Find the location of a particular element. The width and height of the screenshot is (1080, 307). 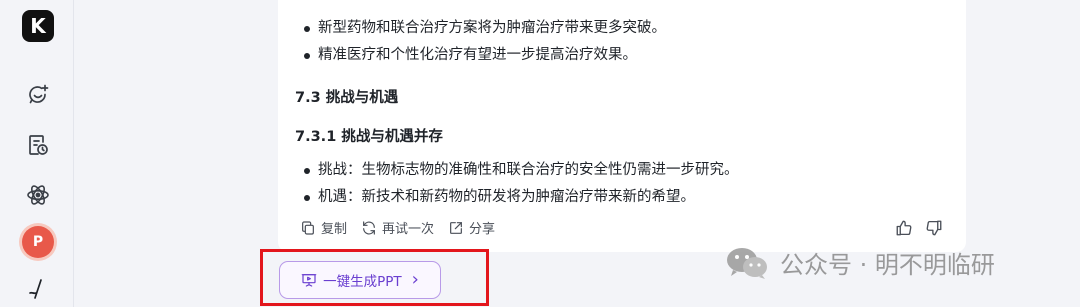

watermark-text: 公众号 · 明不明临研 is located at coordinates (887, 265).